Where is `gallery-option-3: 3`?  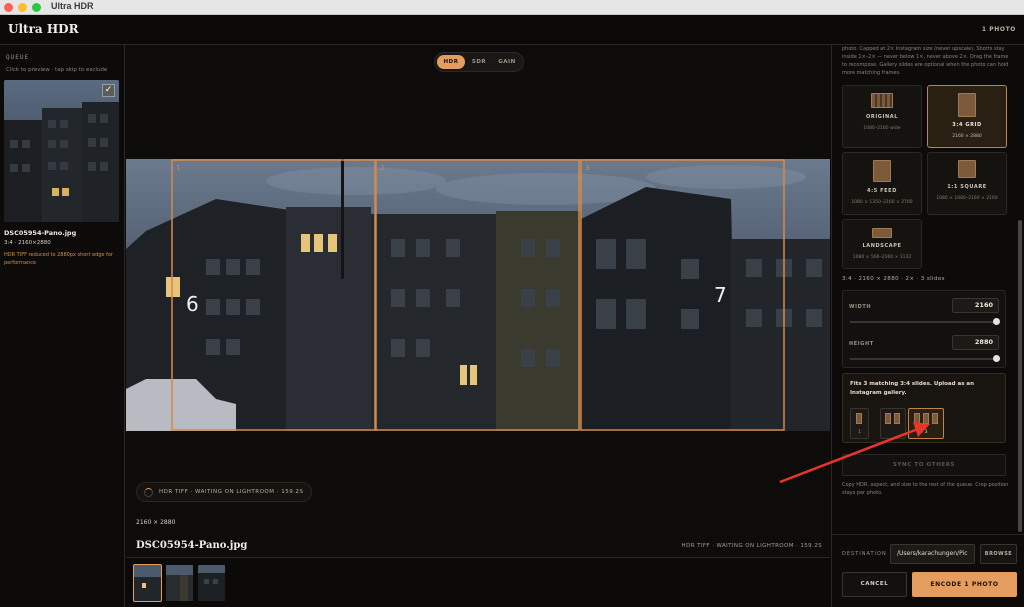 gallery-option-3: 3 is located at coordinates (926, 423).